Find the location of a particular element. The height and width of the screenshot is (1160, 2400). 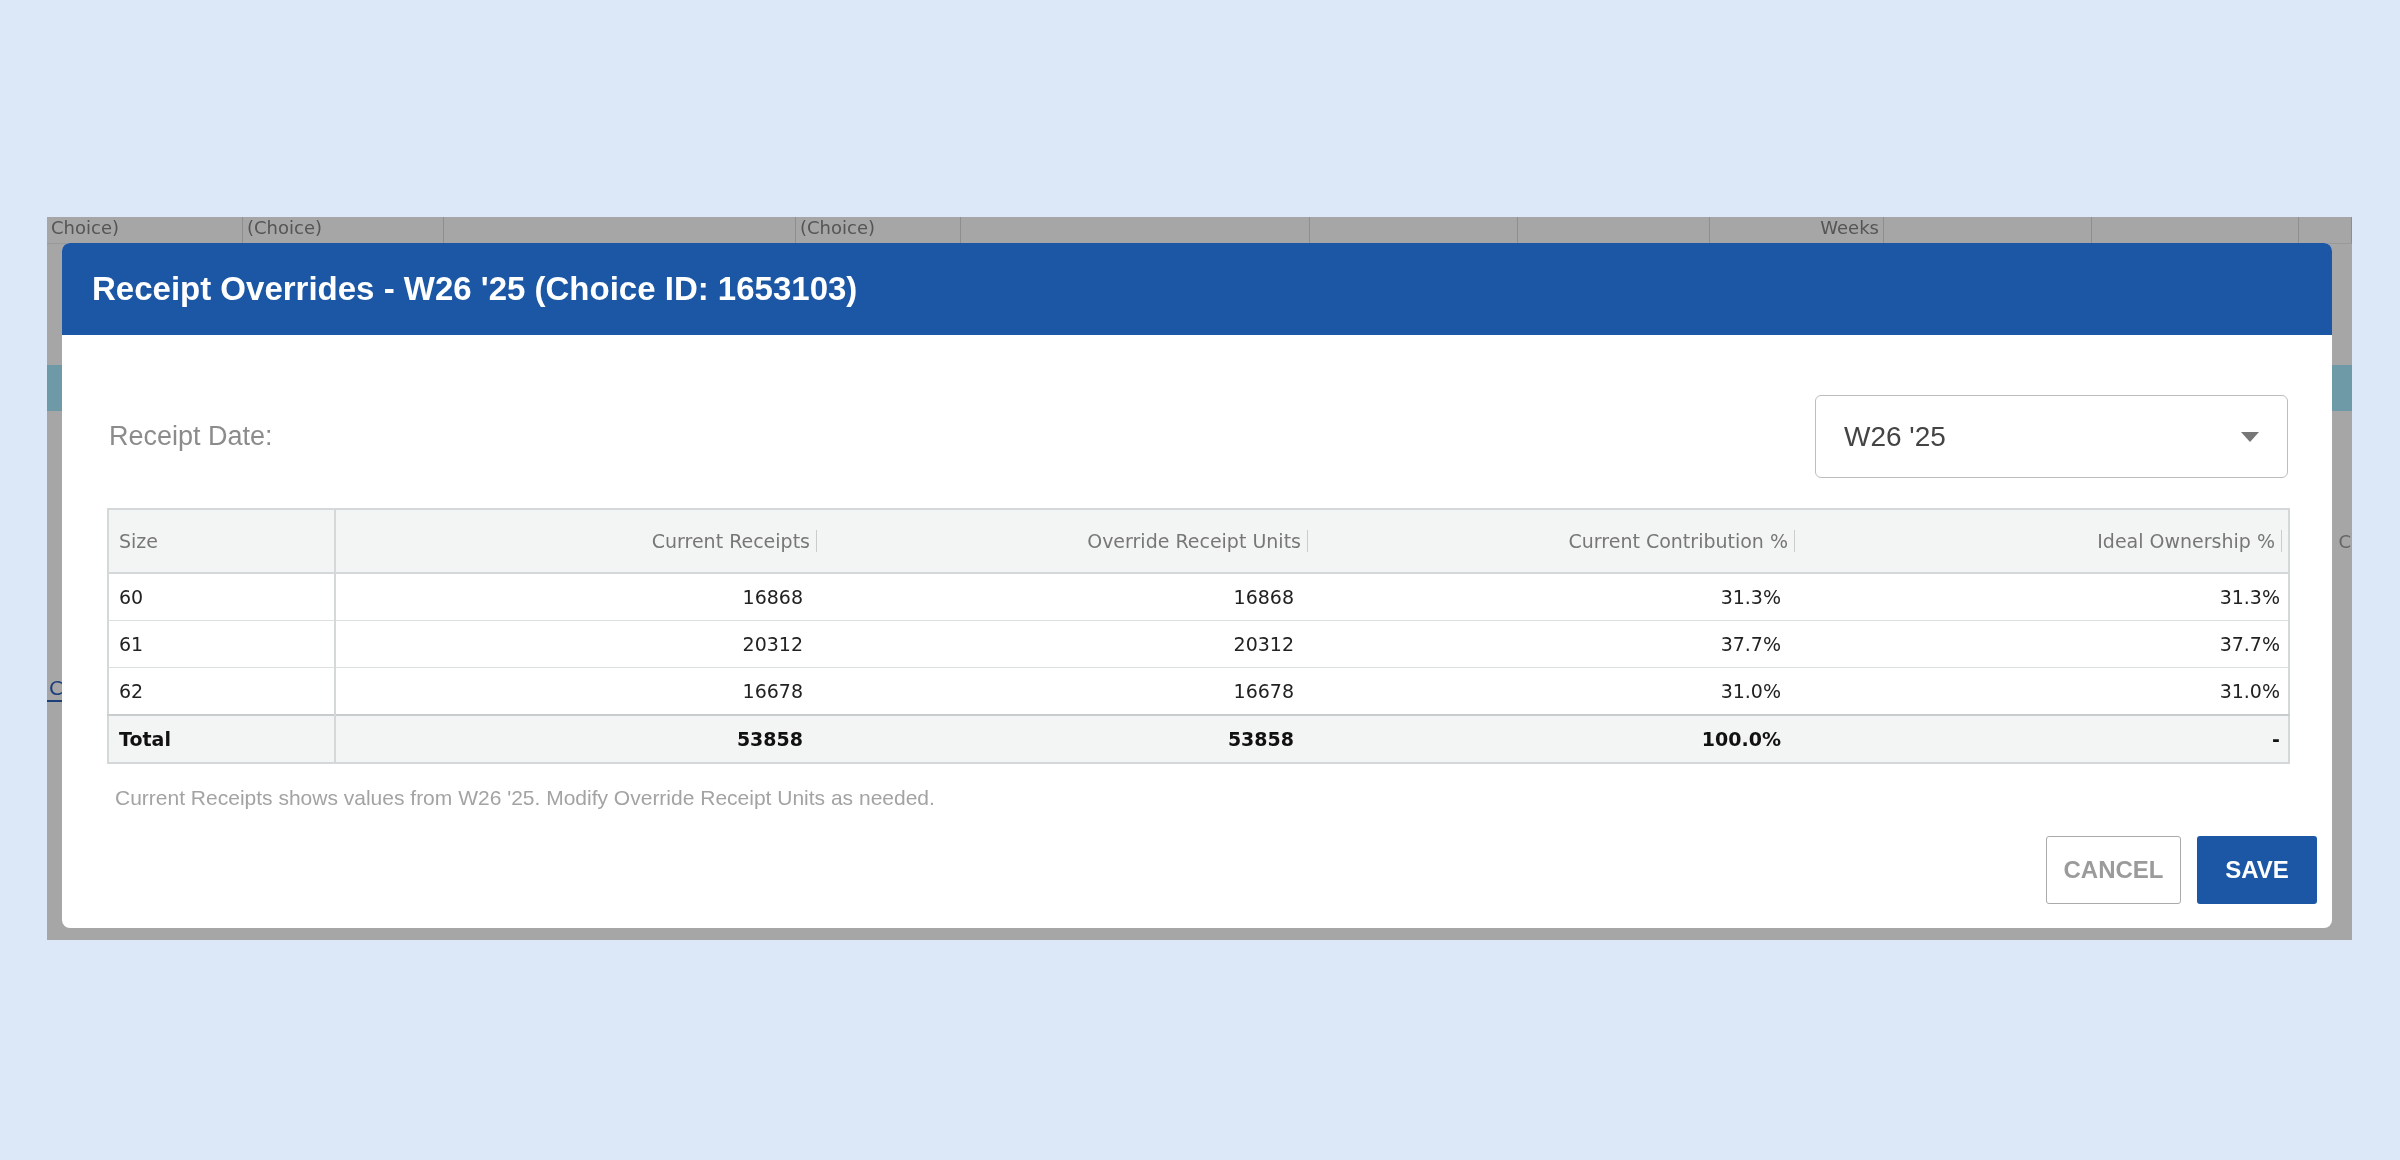

save-button: SAVE is located at coordinates (2257, 870).